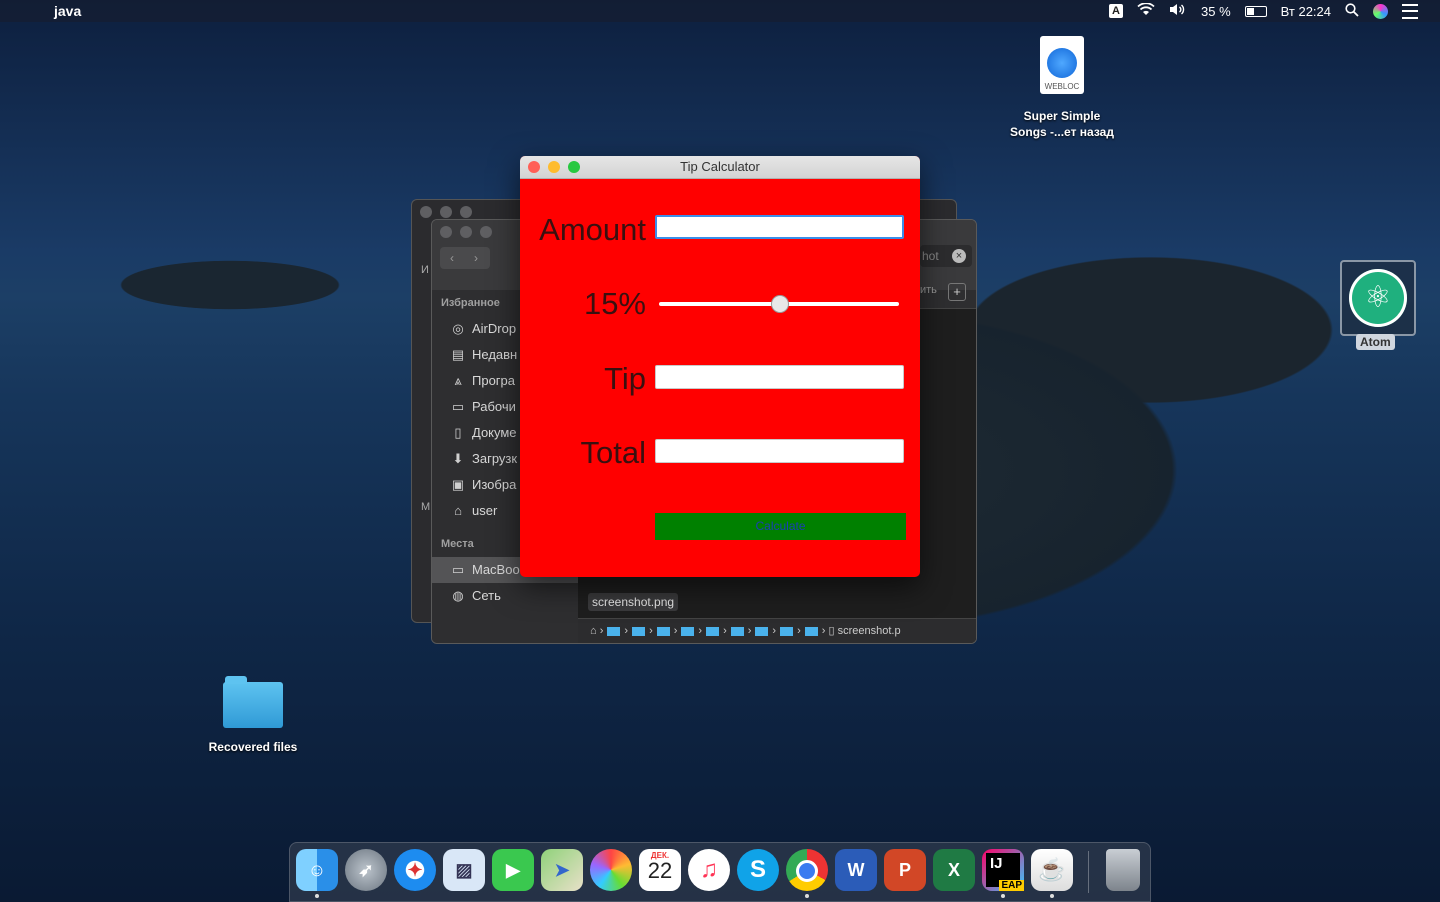 Image resolution: width=1440 pixels, height=902 pixels. What do you see at coordinates (1116, 11) in the screenshot?
I see `input-source-icon: A` at bounding box center [1116, 11].